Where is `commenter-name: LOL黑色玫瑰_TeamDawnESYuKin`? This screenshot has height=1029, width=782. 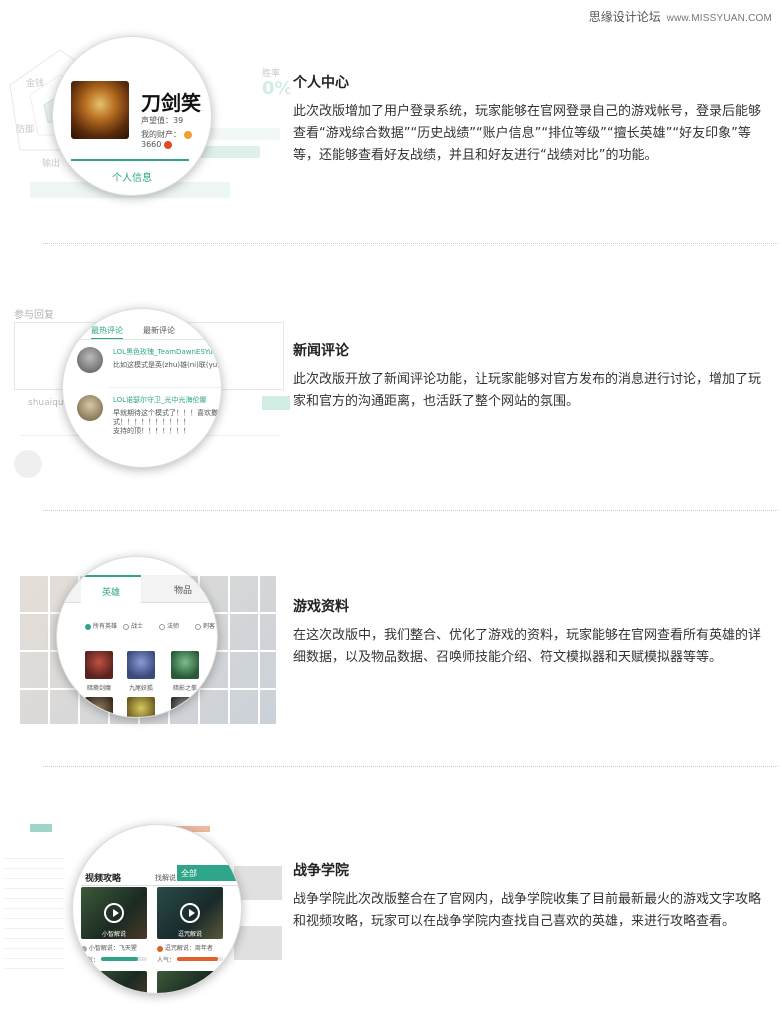
commenter-name: LOL黑色玫瑰_TeamDawnESYuKin is located at coordinates (167, 352).